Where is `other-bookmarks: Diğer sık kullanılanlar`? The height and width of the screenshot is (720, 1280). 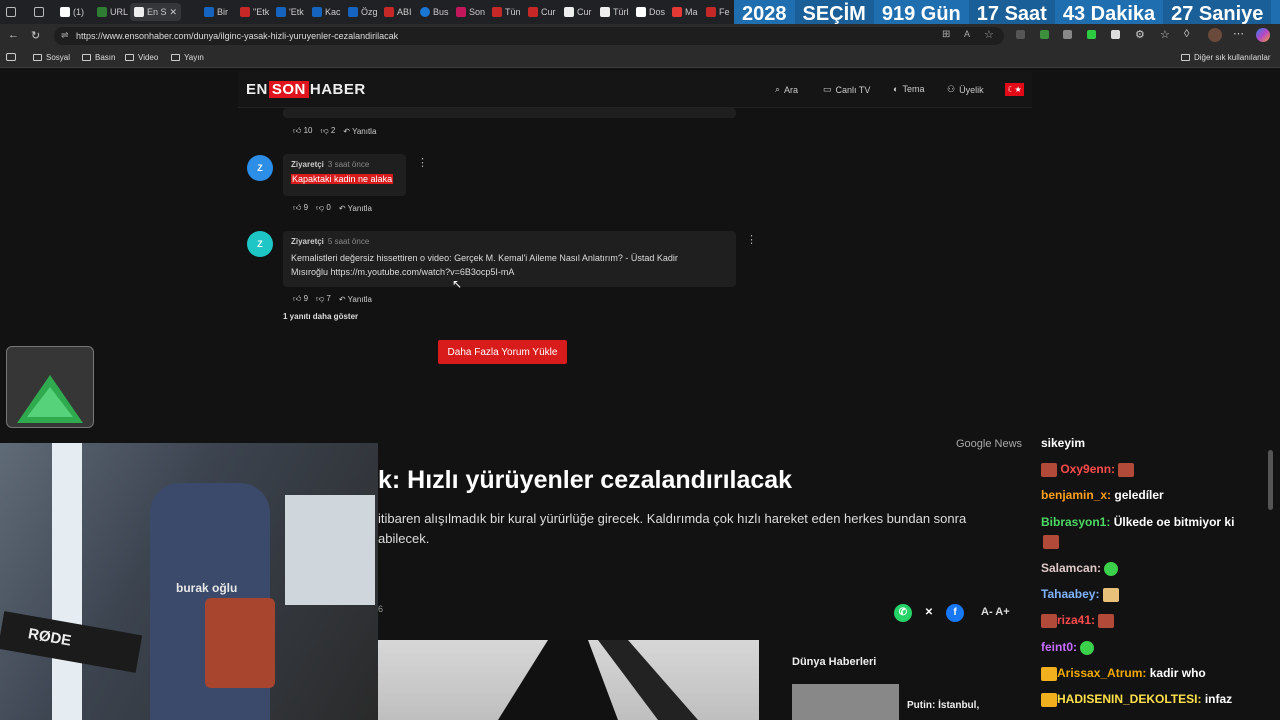 other-bookmarks: Diğer sık kullanılanlar is located at coordinates (1225, 57).